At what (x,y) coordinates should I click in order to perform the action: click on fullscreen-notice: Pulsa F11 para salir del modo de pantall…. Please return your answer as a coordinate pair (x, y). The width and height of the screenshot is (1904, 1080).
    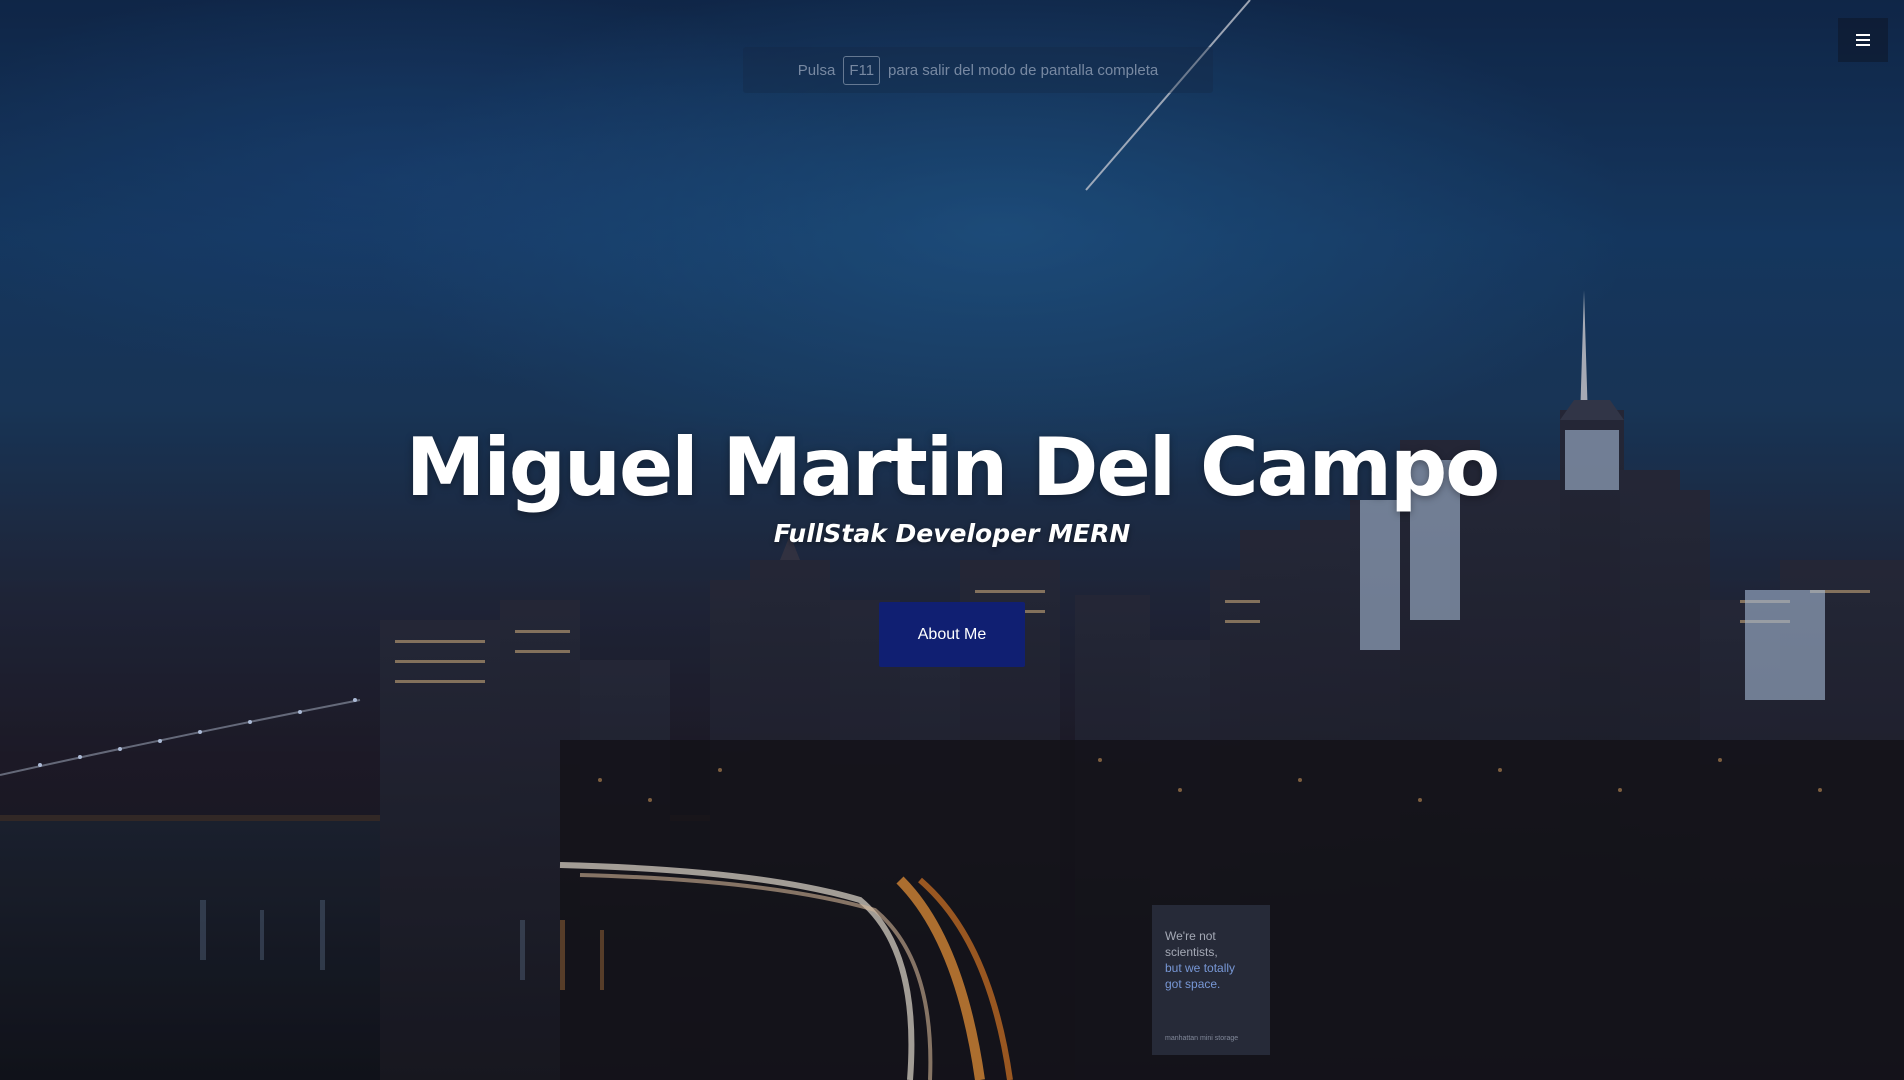
    Looking at the image, I should click on (978, 70).